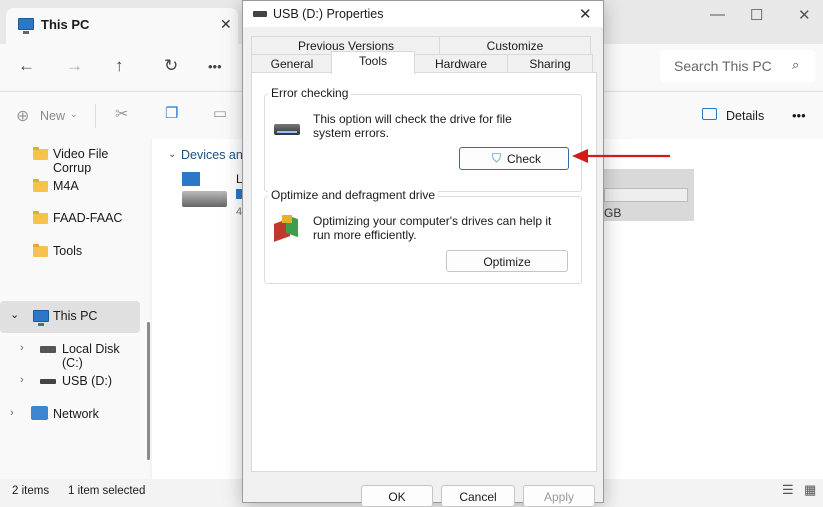 The width and height of the screenshot is (823, 507). Describe the element at coordinates (397, 496) in the screenshot. I see `ok-button: OK` at that location.